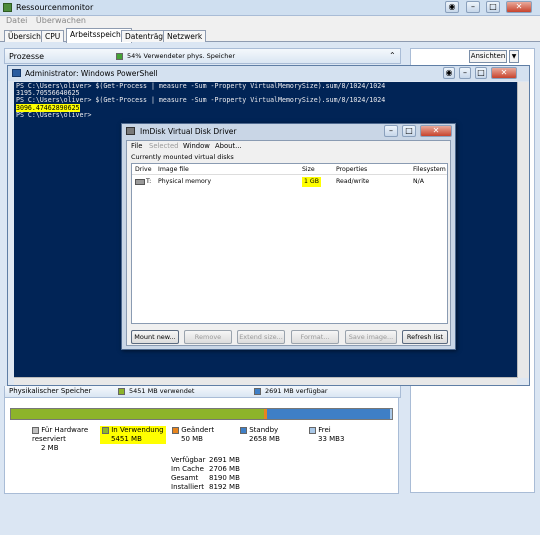 Image resolution: width=540 pixels, height=535 pixels. What do you see at coordinates (449, 73) in the screenshot?
I see `ps-eye-icon: ◉` at bounding box center [449, 73].